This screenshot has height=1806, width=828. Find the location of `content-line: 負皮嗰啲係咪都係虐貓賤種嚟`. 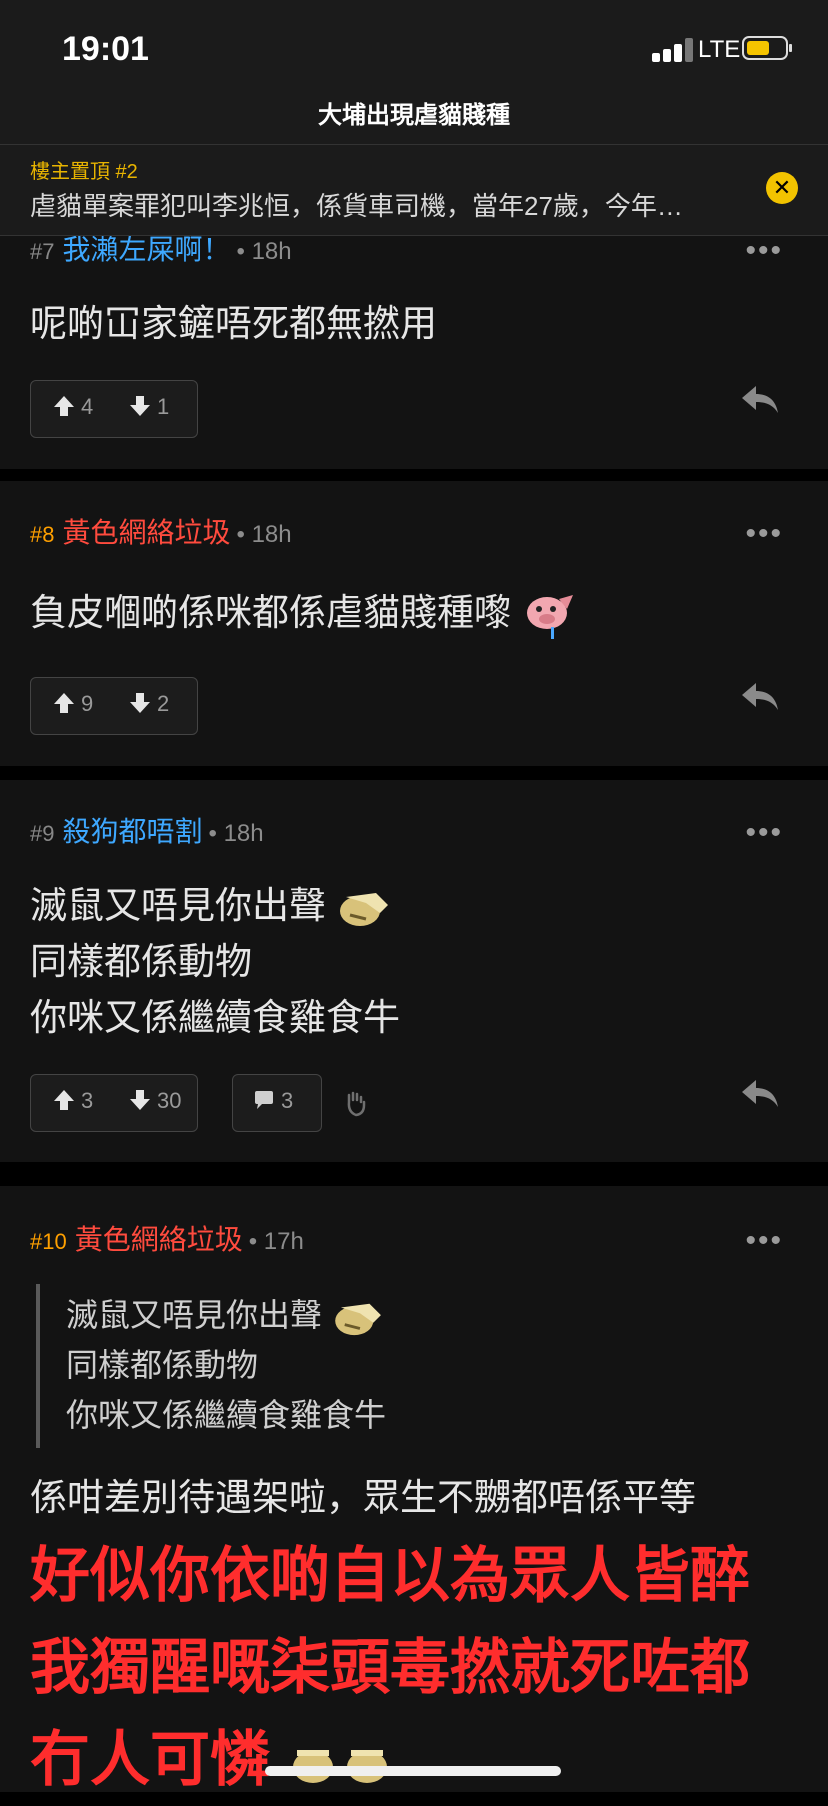

content-line: 負皮嗰啲係咪都係虐貓賤種嚟 is located at coordinates (270, 612).